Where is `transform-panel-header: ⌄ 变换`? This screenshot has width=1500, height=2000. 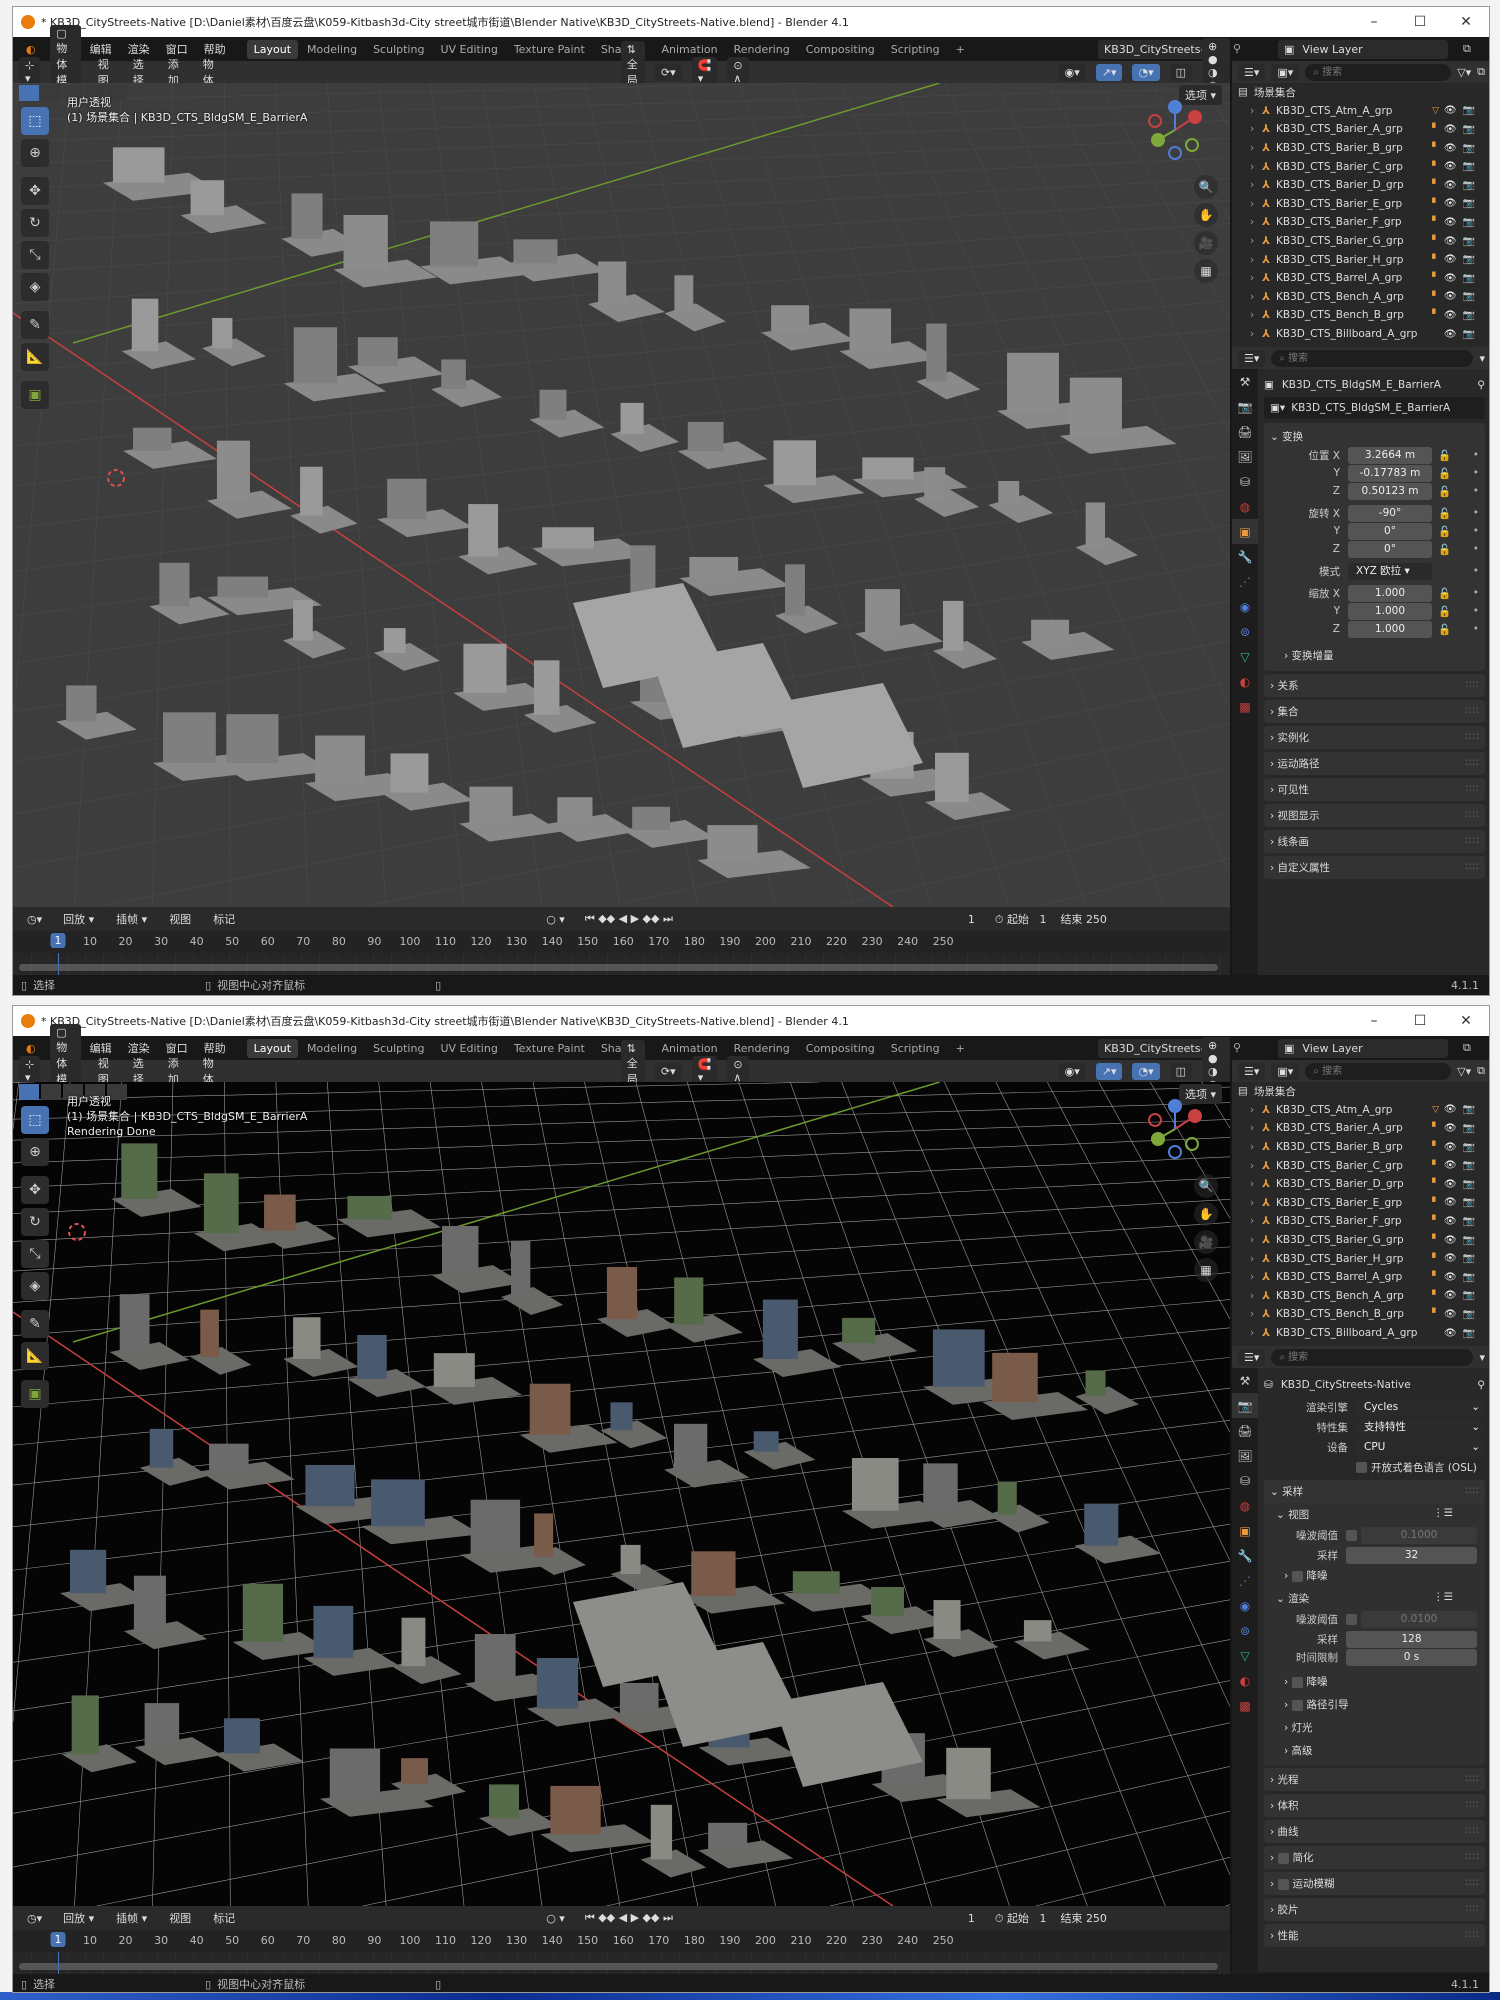 transform-panel-header: ⌄ 变换 is located at coordinates (1374, 436).